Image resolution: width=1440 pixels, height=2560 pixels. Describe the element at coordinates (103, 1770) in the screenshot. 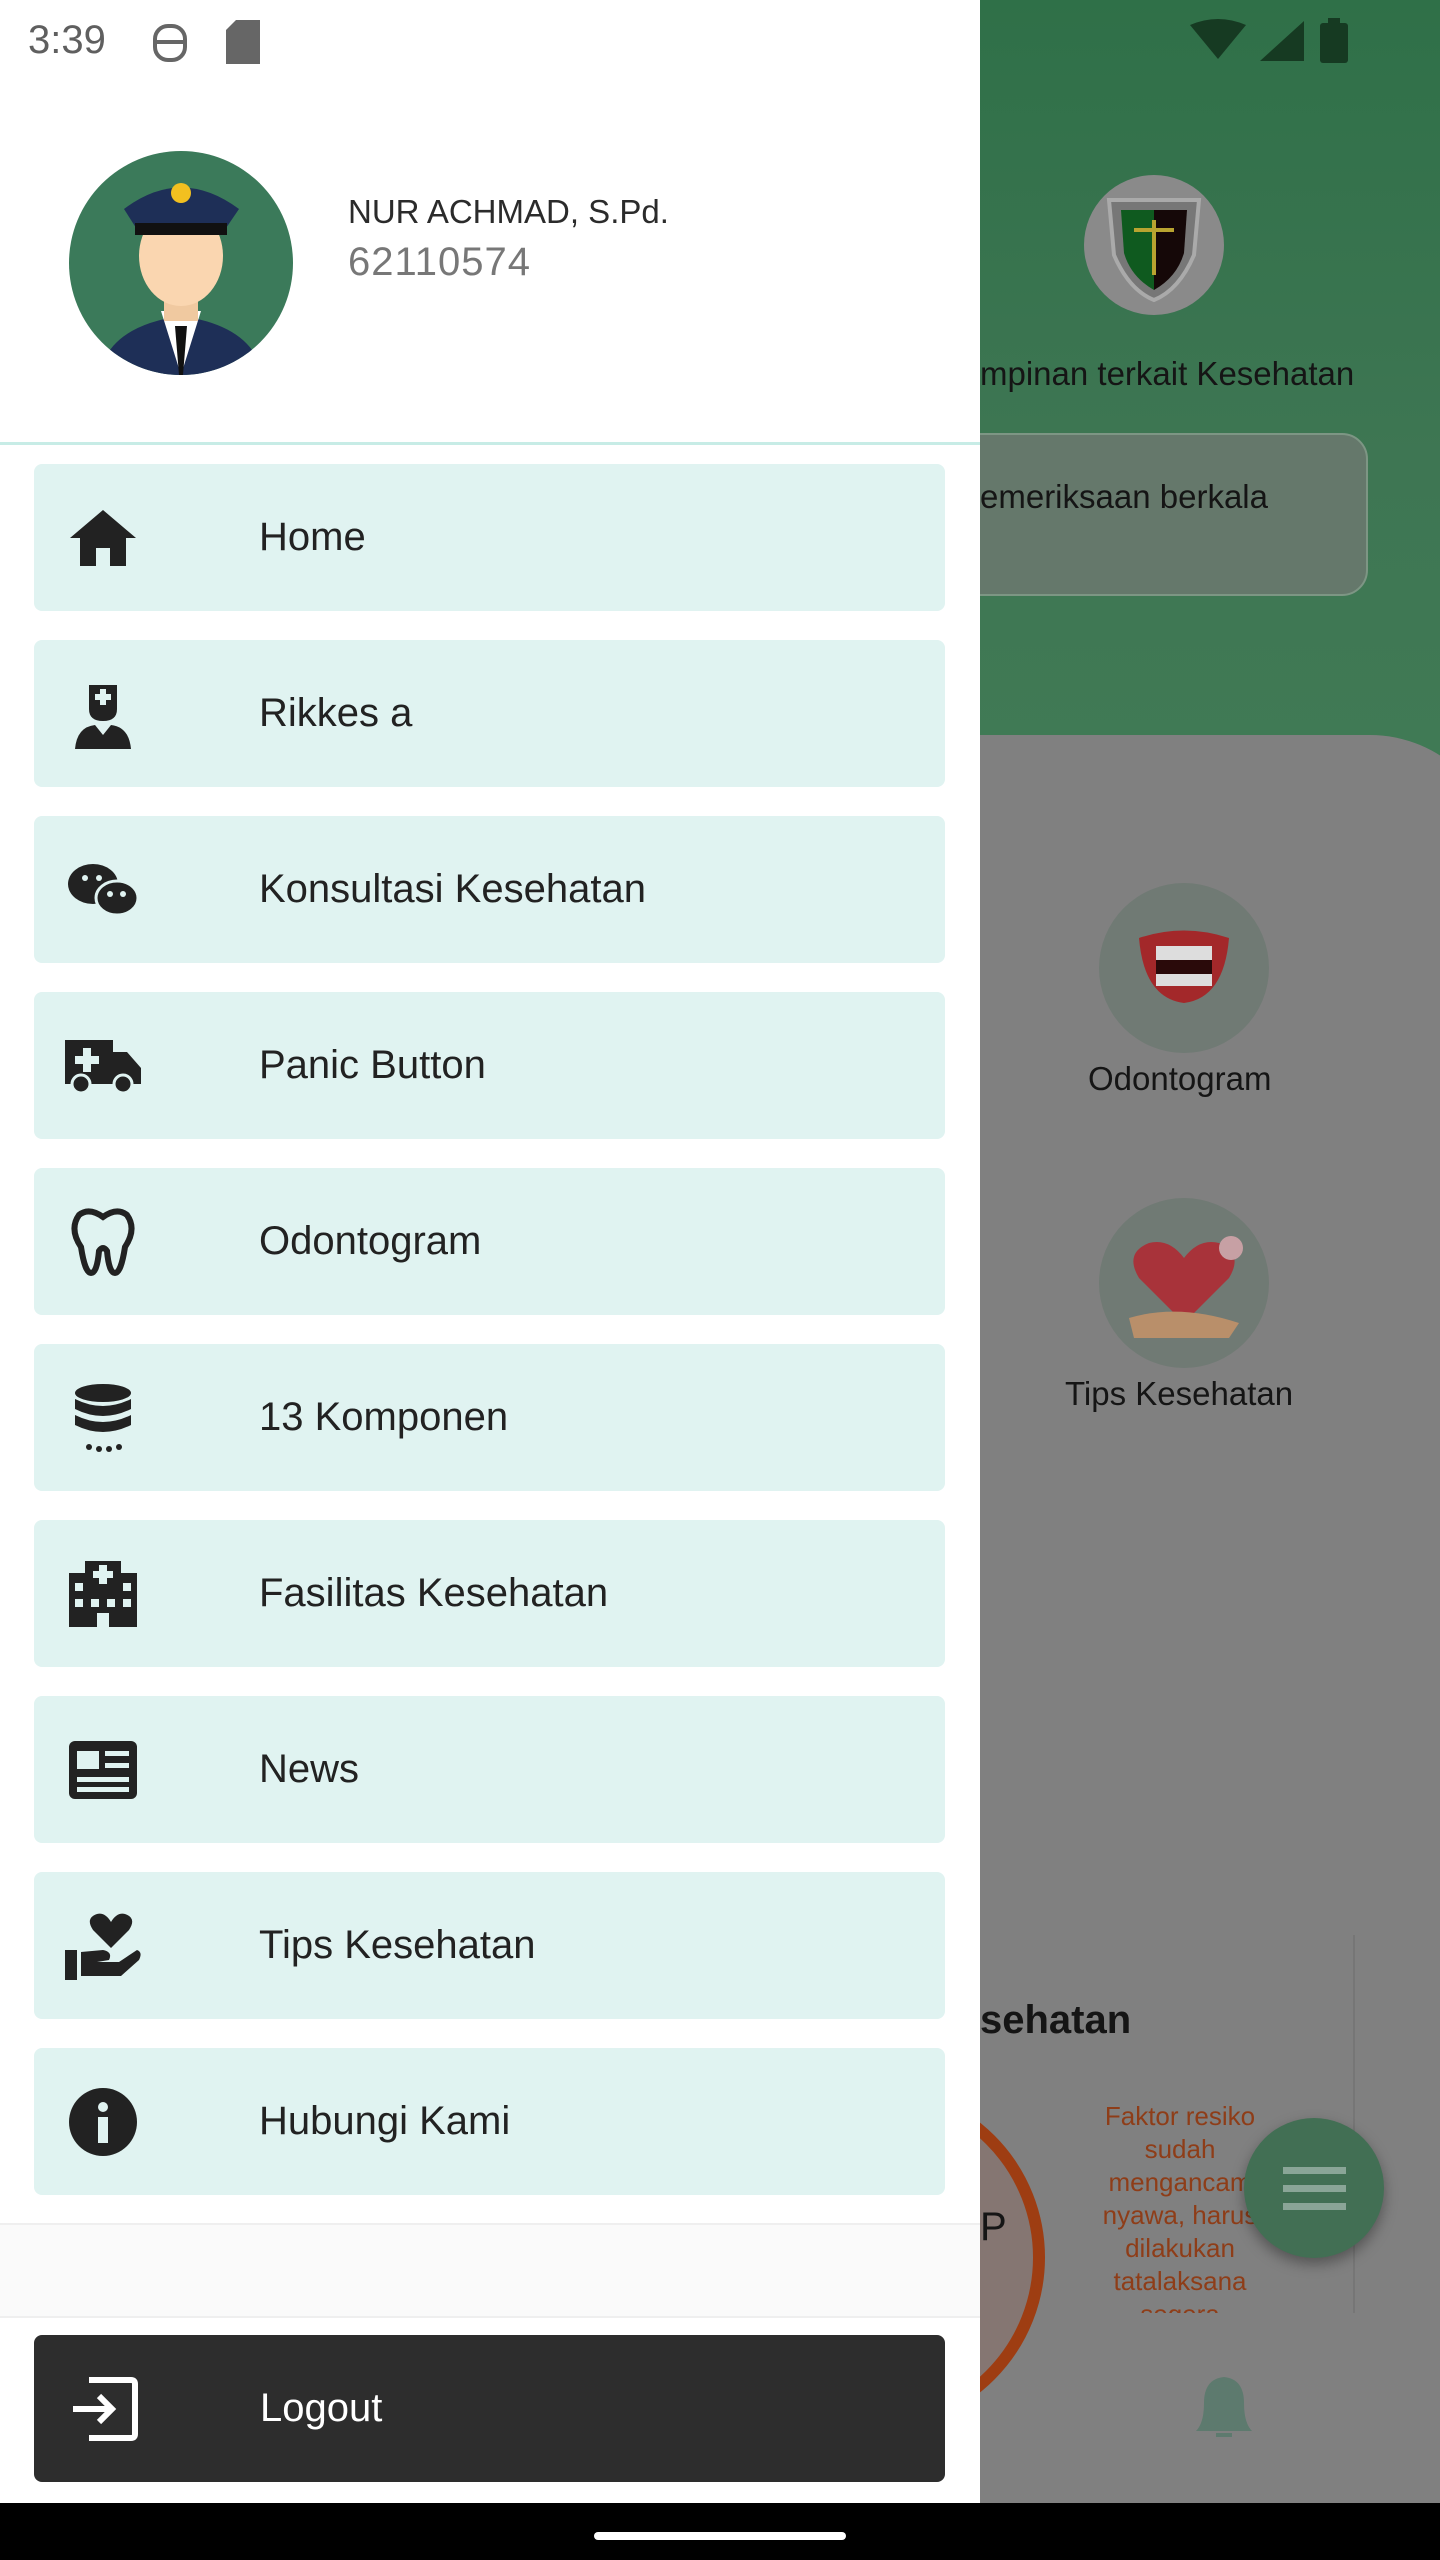

I see `newspaper-icon` at that location.